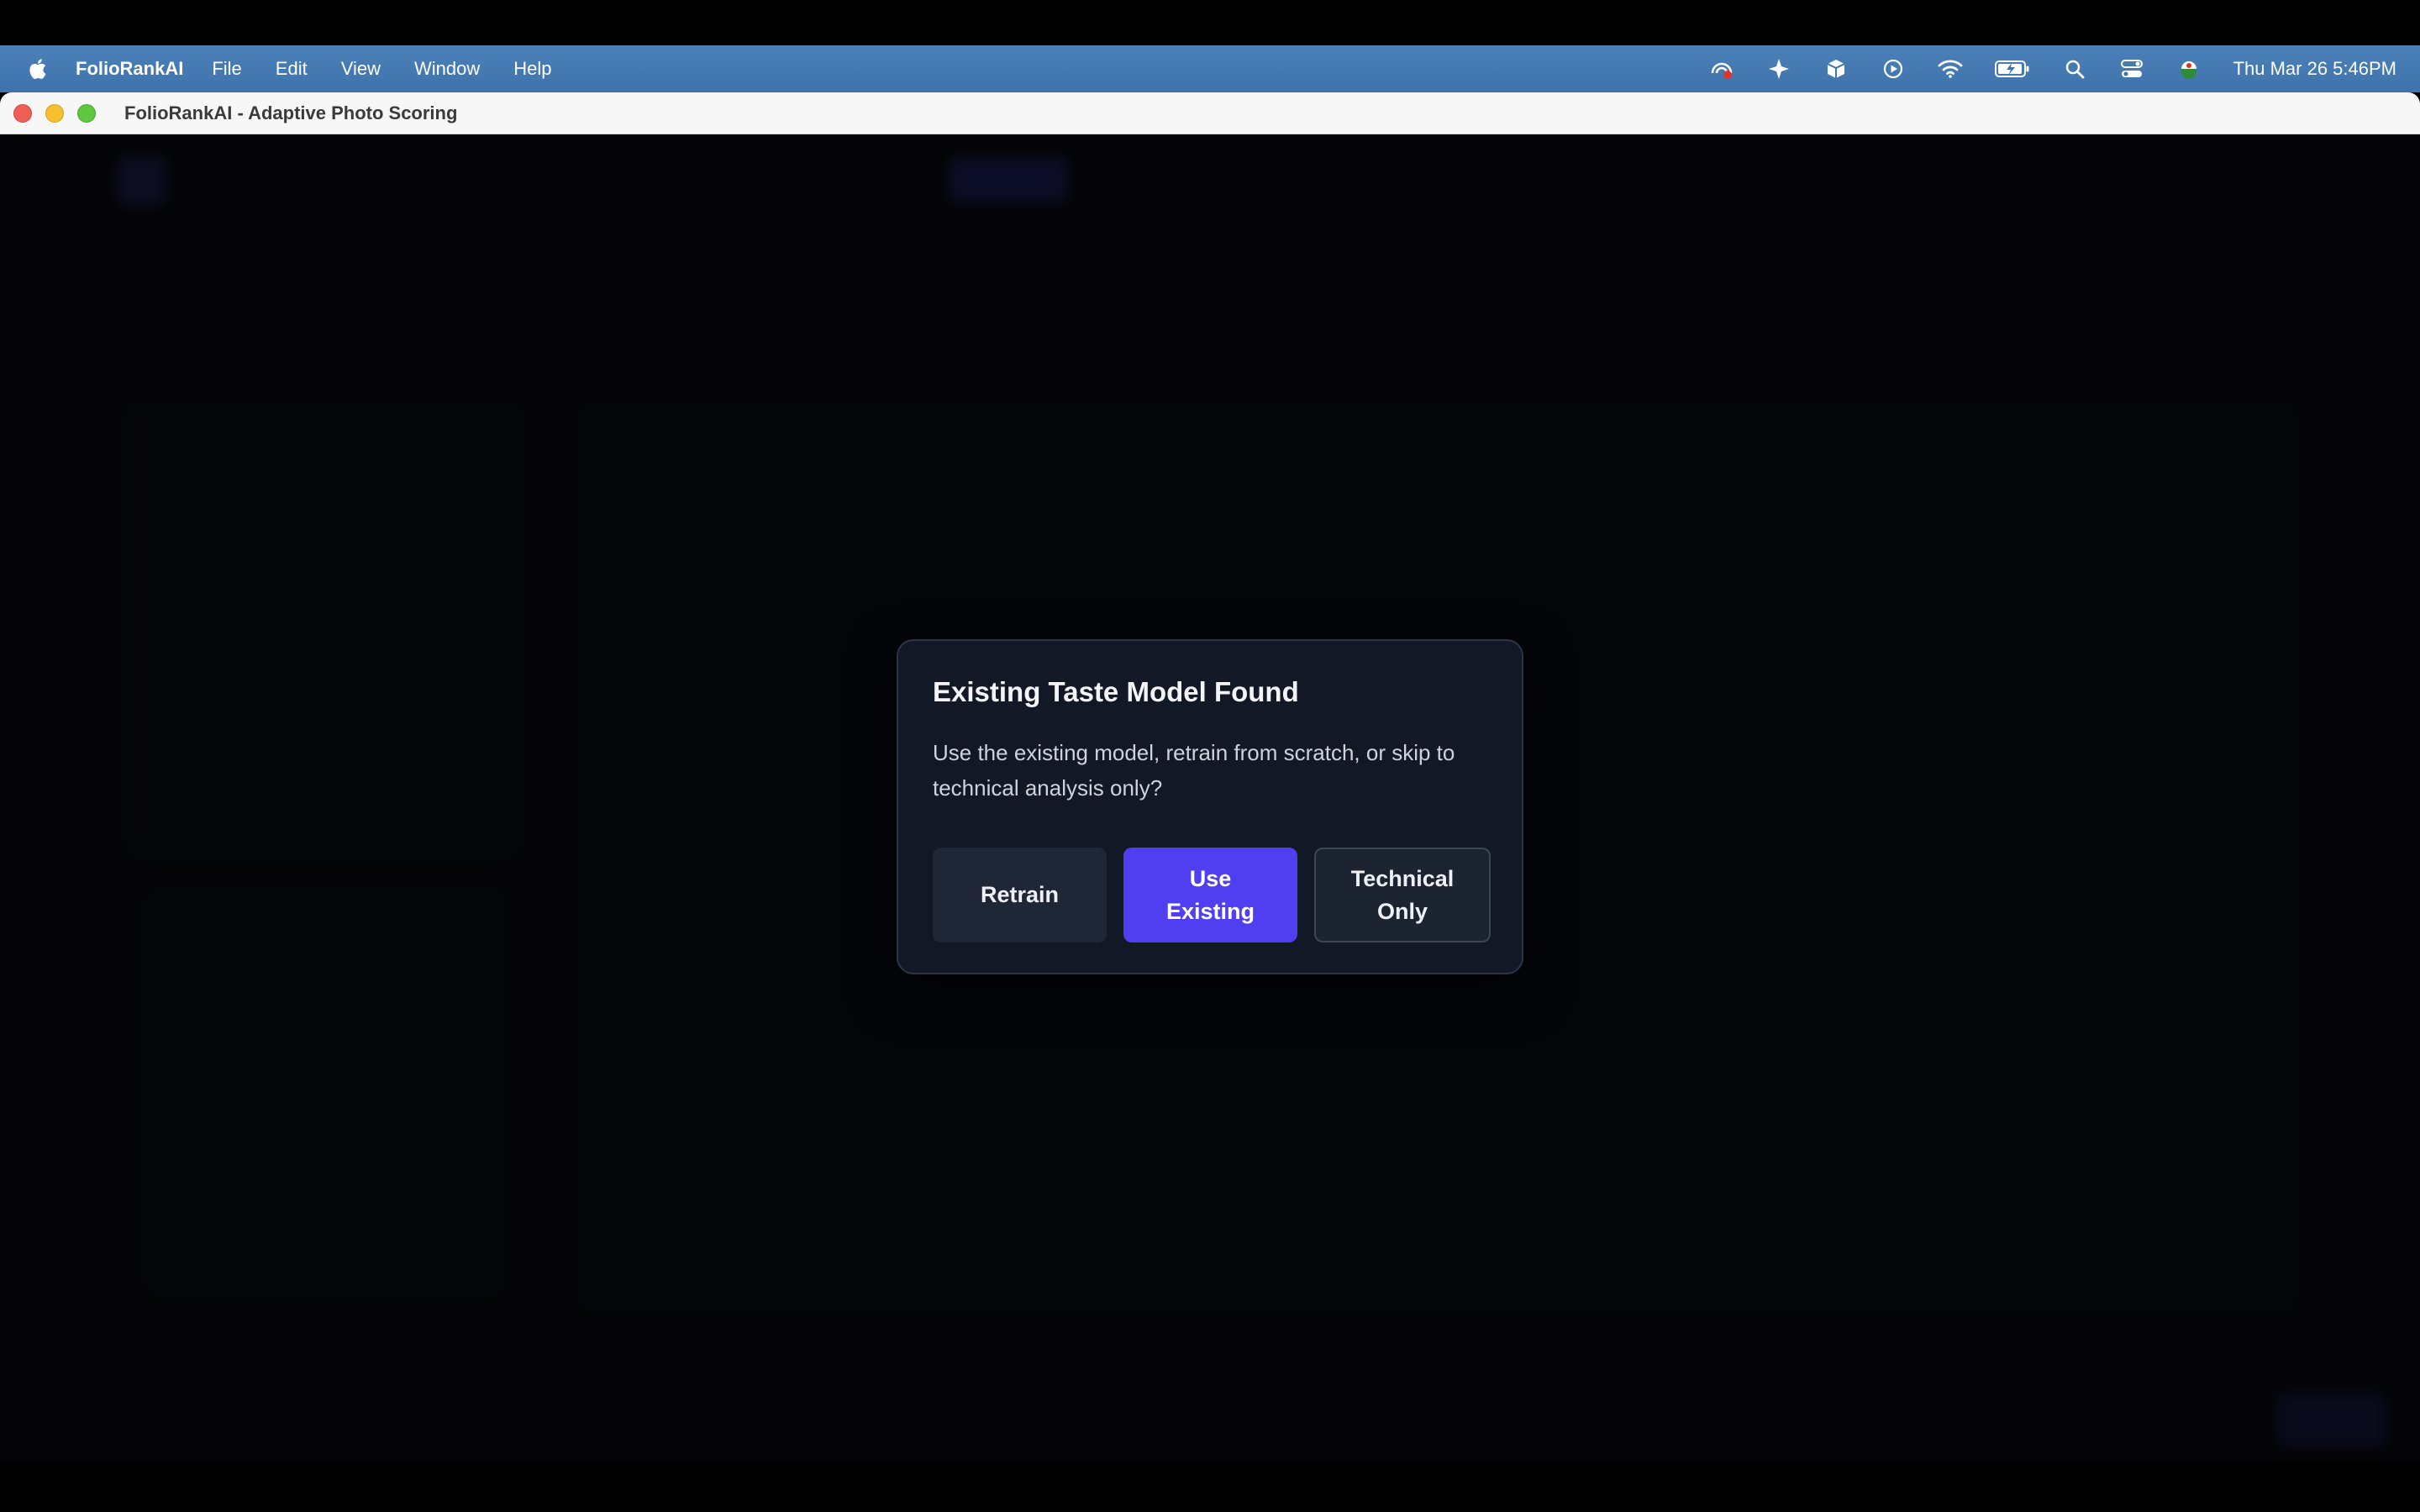  What do you see at coordinates (22, 113) in the screenshot?
I see `close-window-button` at bounding box center [22, 113].